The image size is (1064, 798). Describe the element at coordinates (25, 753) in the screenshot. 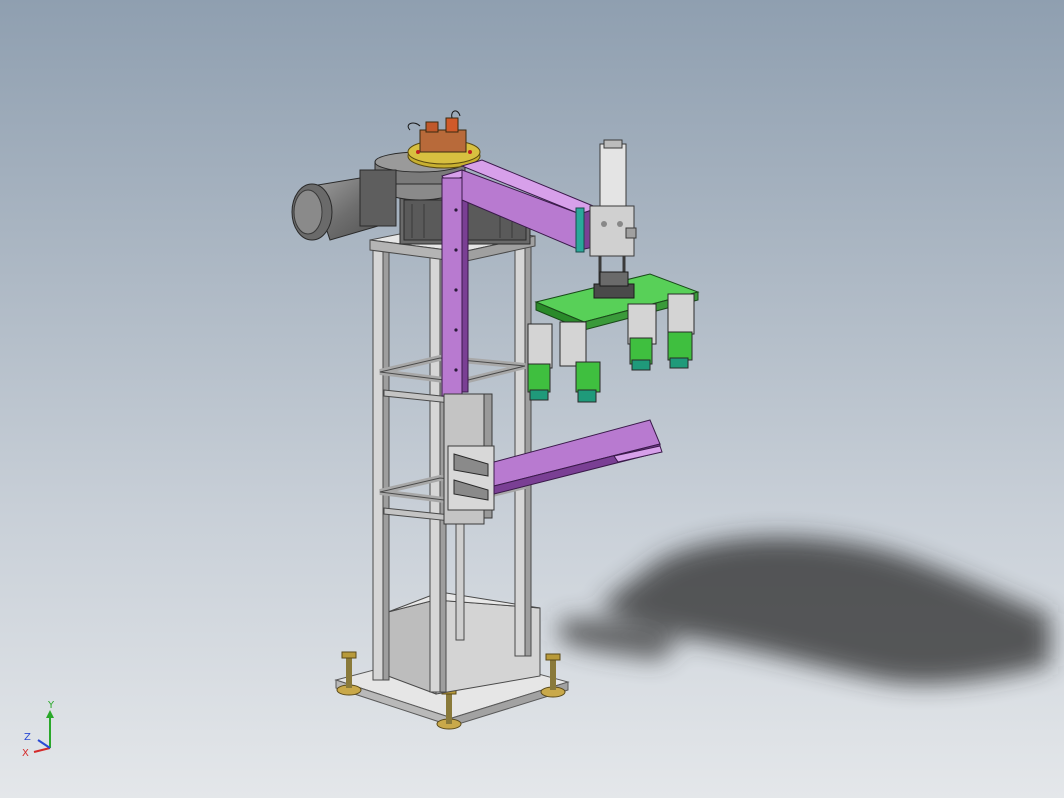

I see `x-axis-label: X` at that location.